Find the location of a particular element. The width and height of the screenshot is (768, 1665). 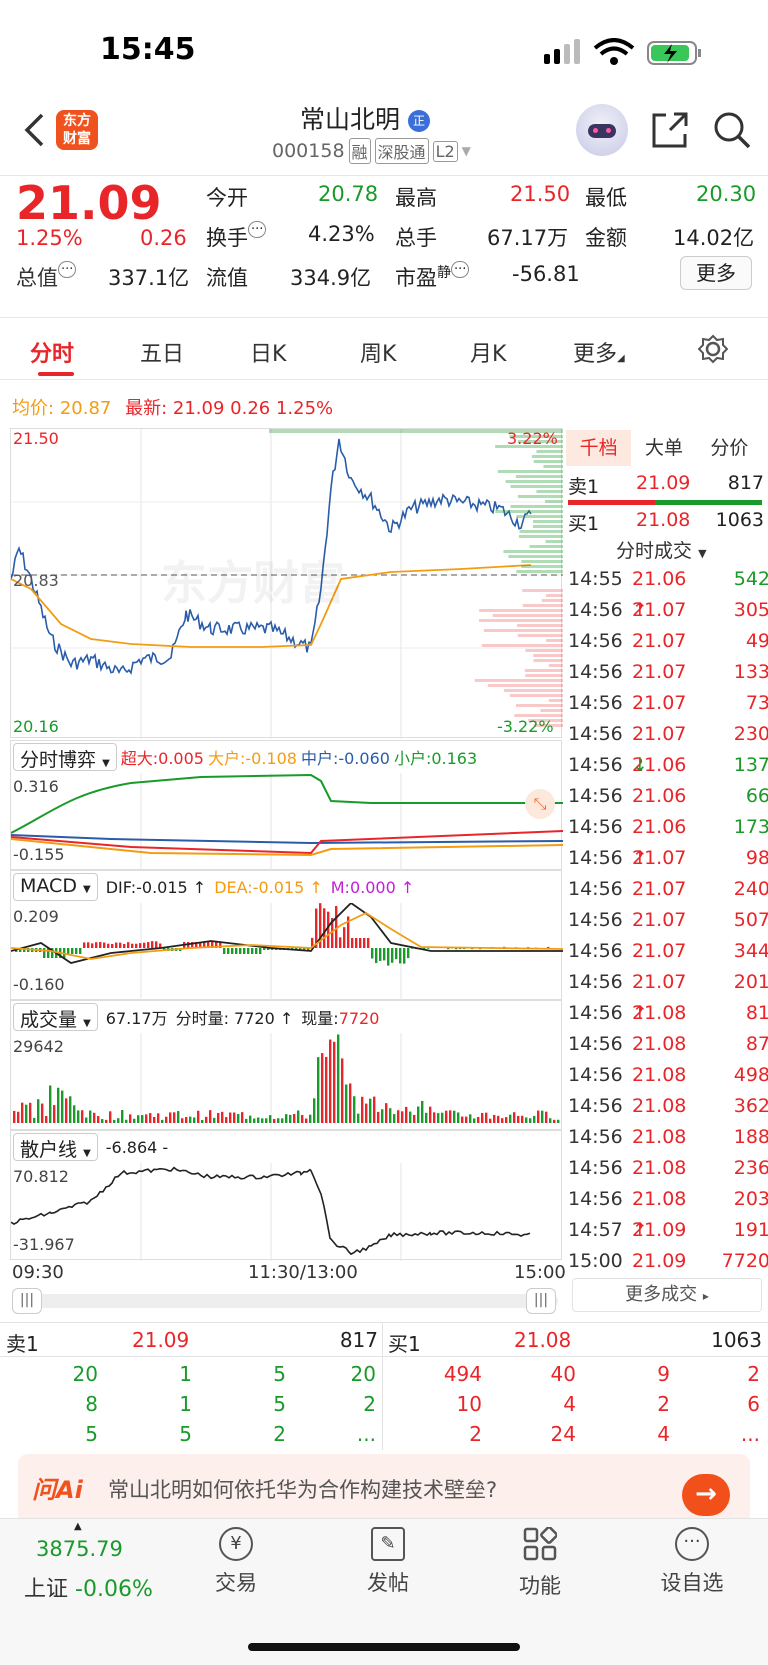

ticks-title: 分时成交 ▼ is located at coordinates (661, 549).